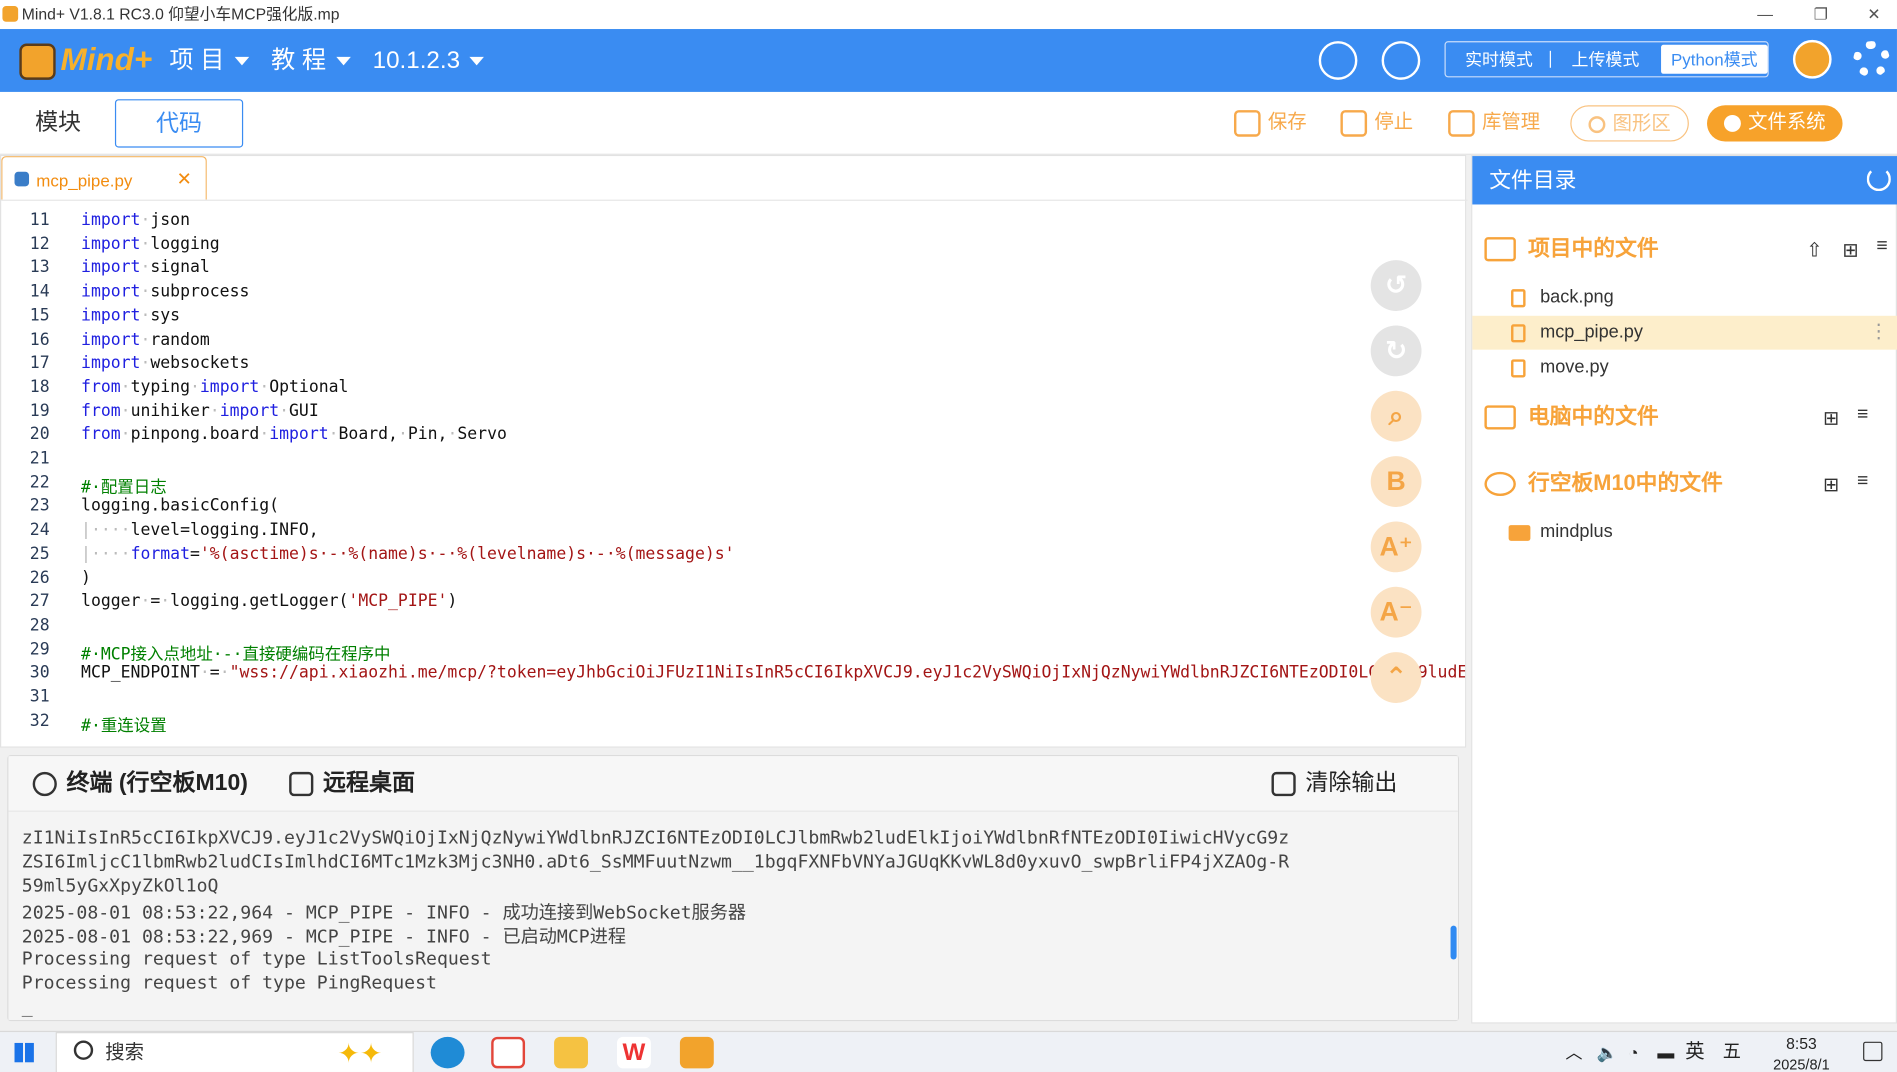 The image size is (1897, 1072). I want to click on file-explorer-icon, so click(571, 1052).